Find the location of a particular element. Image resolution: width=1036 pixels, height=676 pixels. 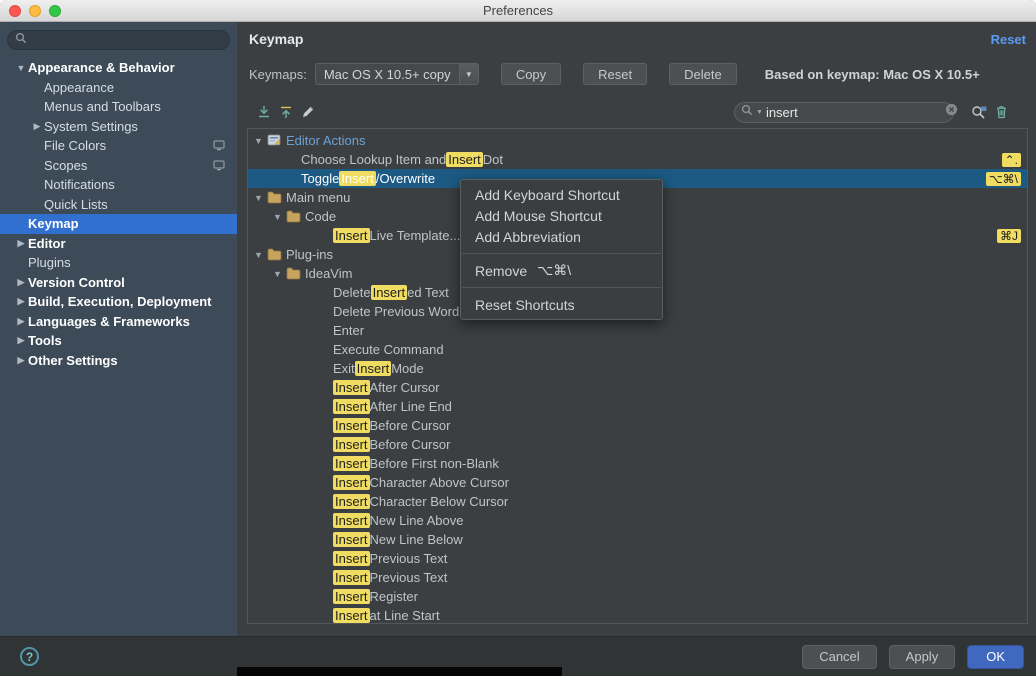

sidebar-item-label: Version Control is located at coordinates (76, 282).